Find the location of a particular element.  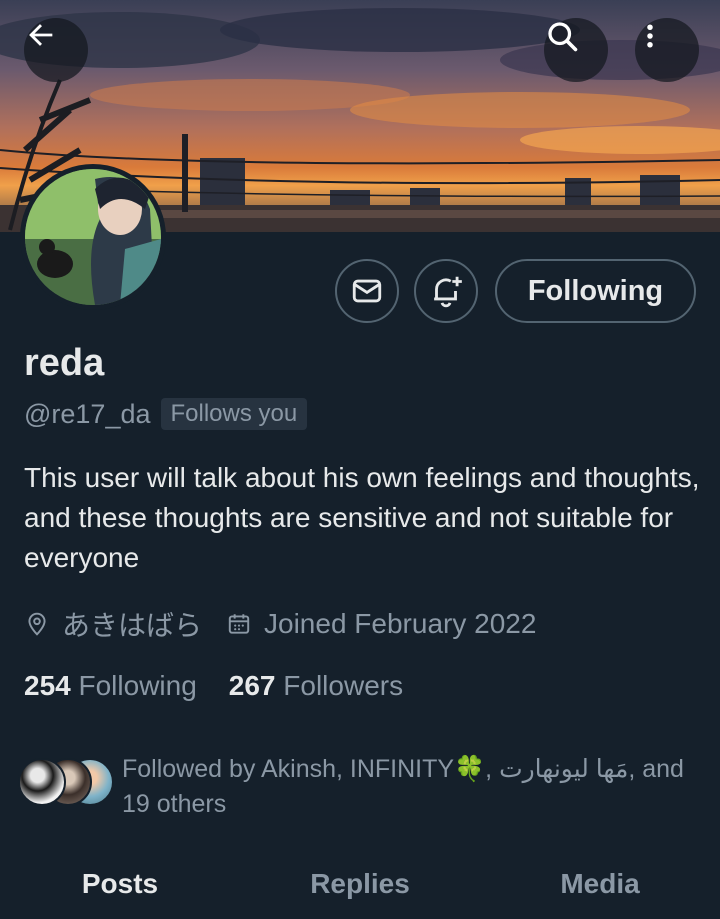

profile-tabs: Posts Replies Media is located at coordinates (360, 890).